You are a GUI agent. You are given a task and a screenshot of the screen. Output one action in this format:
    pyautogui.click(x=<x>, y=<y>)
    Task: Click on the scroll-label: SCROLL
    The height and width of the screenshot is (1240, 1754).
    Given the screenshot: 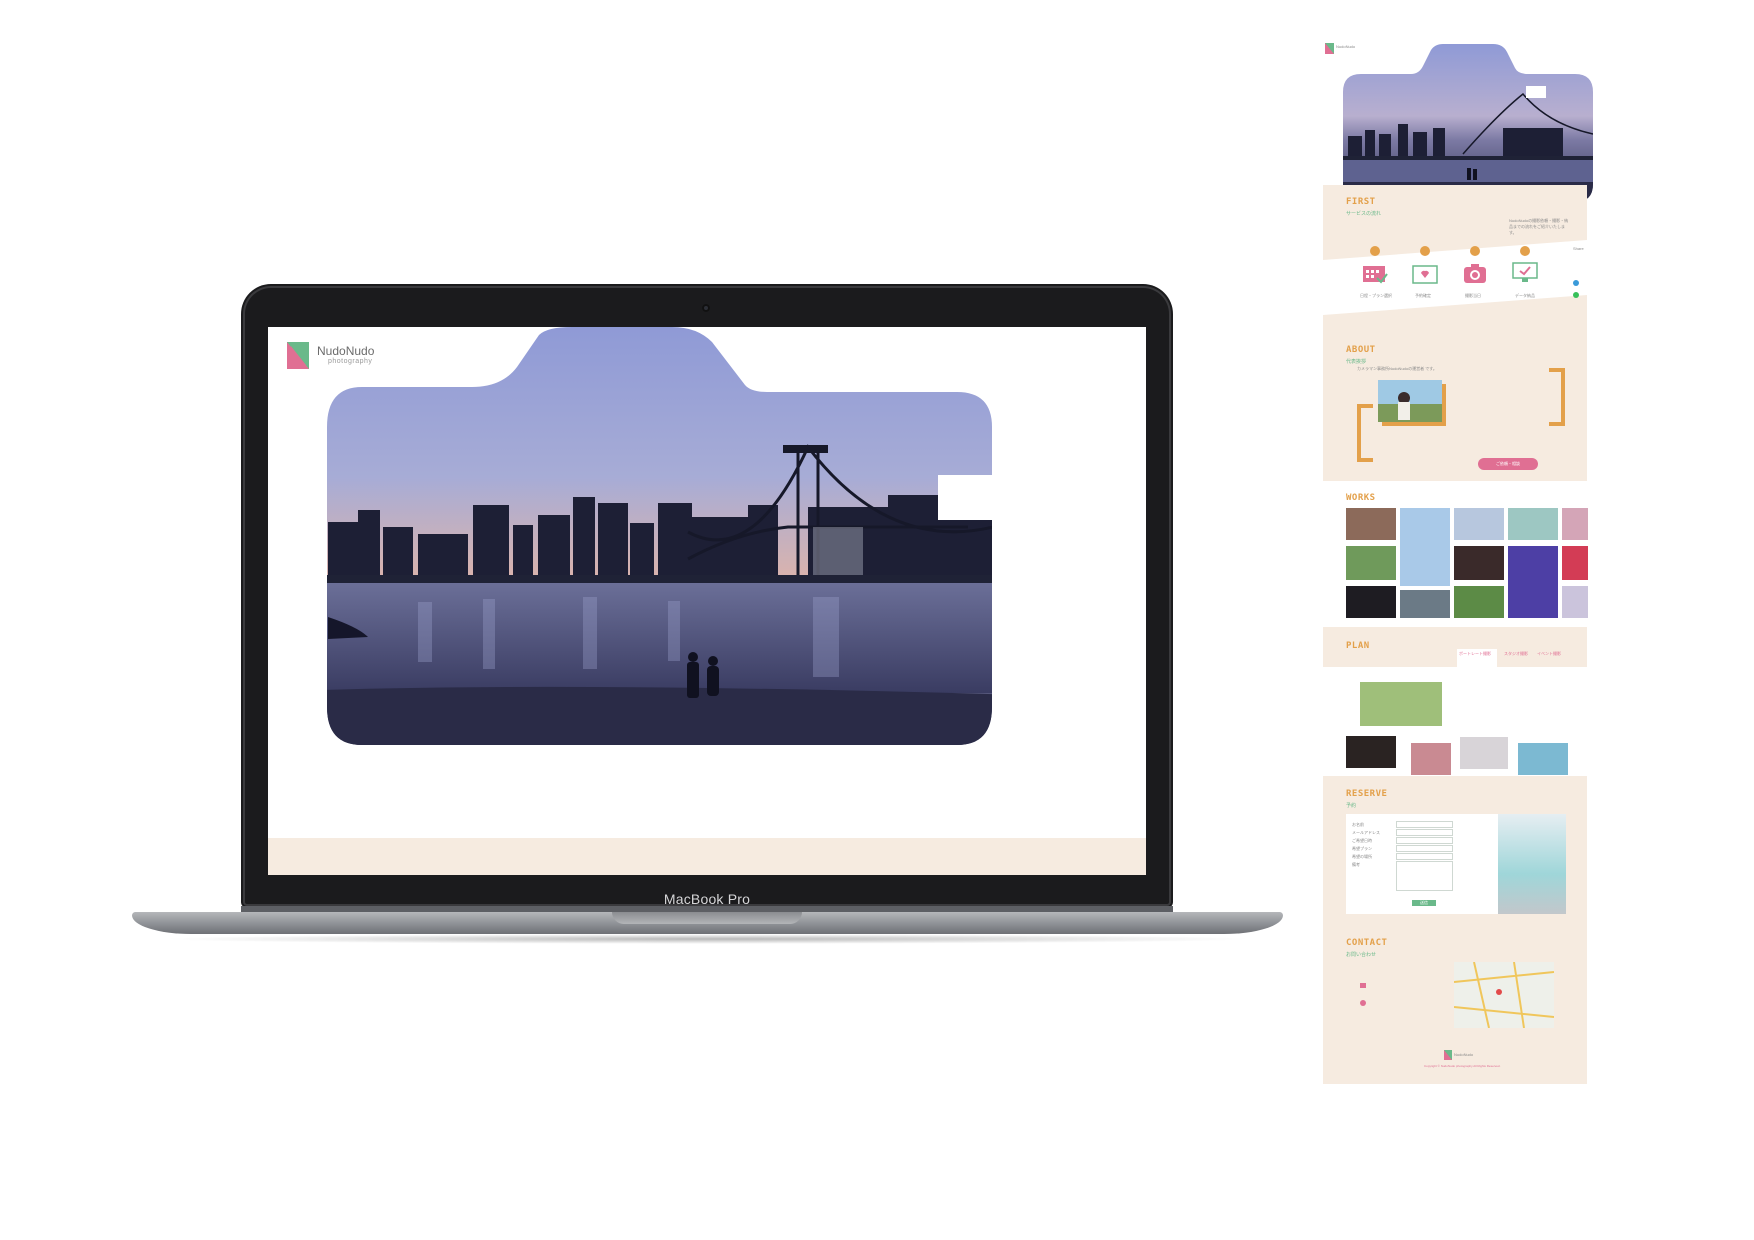 What is the action you would take?
    pyautogui.click(x=711, y=781)
    